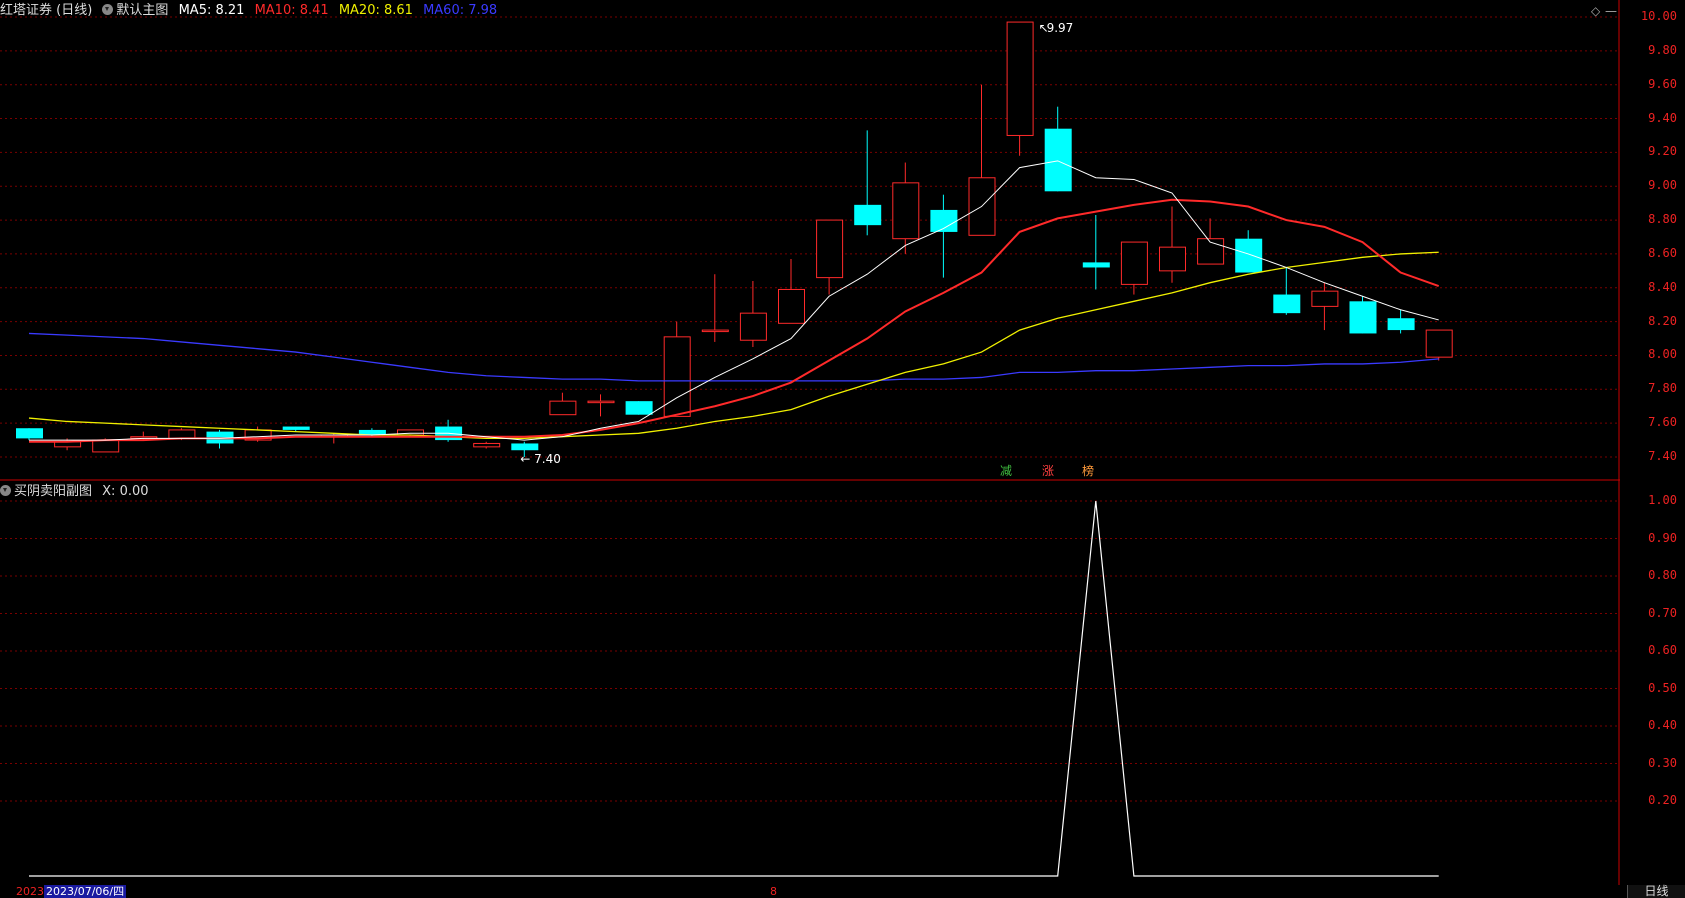  I want to click on indicator-tick: 0.60, so click(1662, 650).